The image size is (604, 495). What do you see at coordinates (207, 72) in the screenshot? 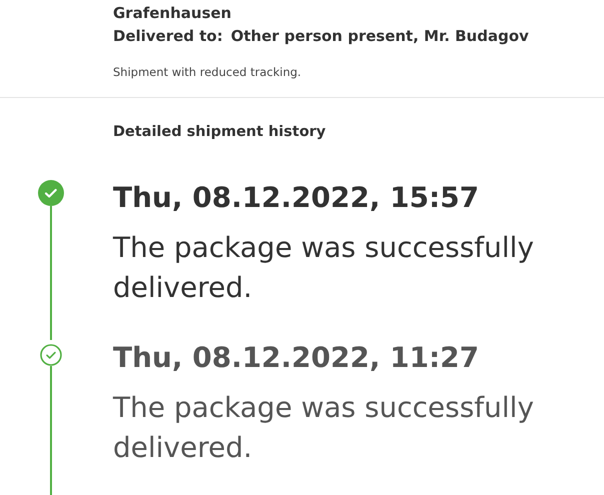
I see `tracking-note: Shipment with reduced tracking.` at bounding box center [207, 72].